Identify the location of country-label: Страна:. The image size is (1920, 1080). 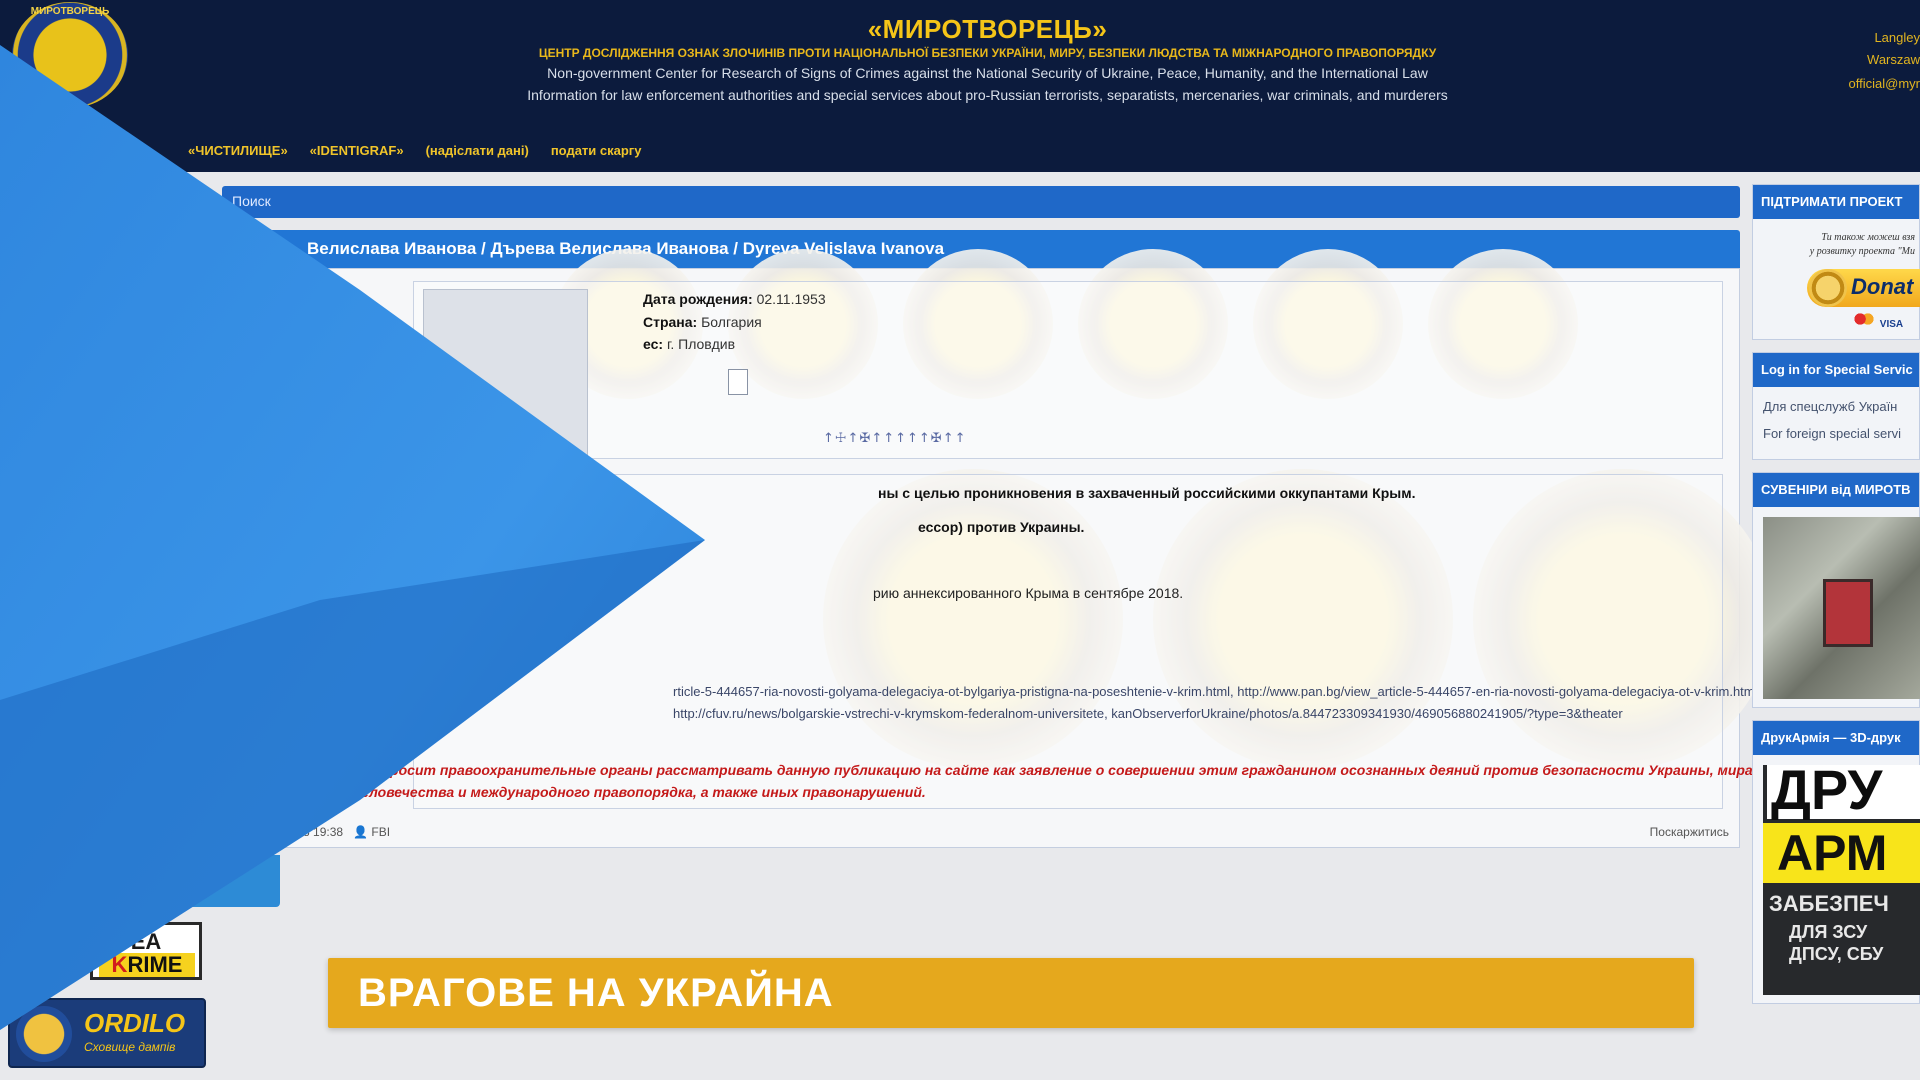
(670, 322).